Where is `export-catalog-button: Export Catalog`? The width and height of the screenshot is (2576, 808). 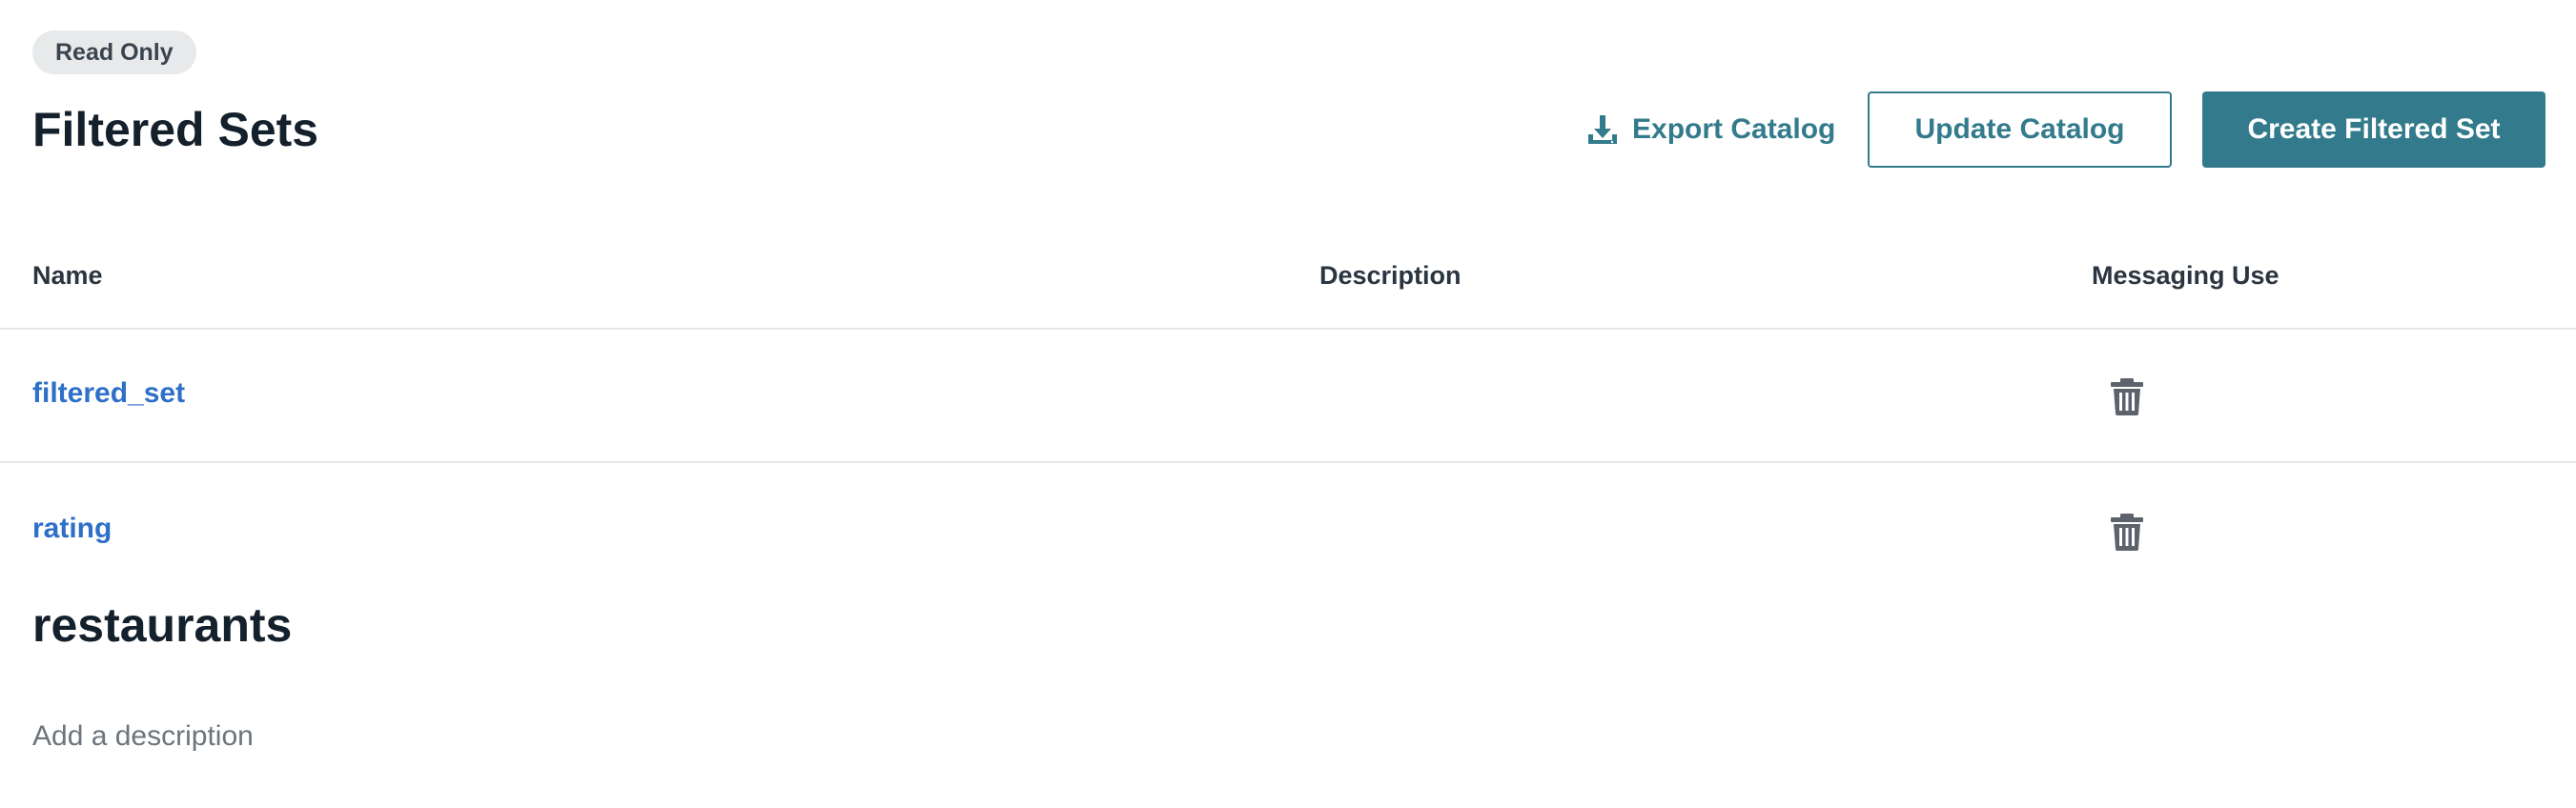 export-catalog-button: Export Catalog is located at coordinates (1711, 130).